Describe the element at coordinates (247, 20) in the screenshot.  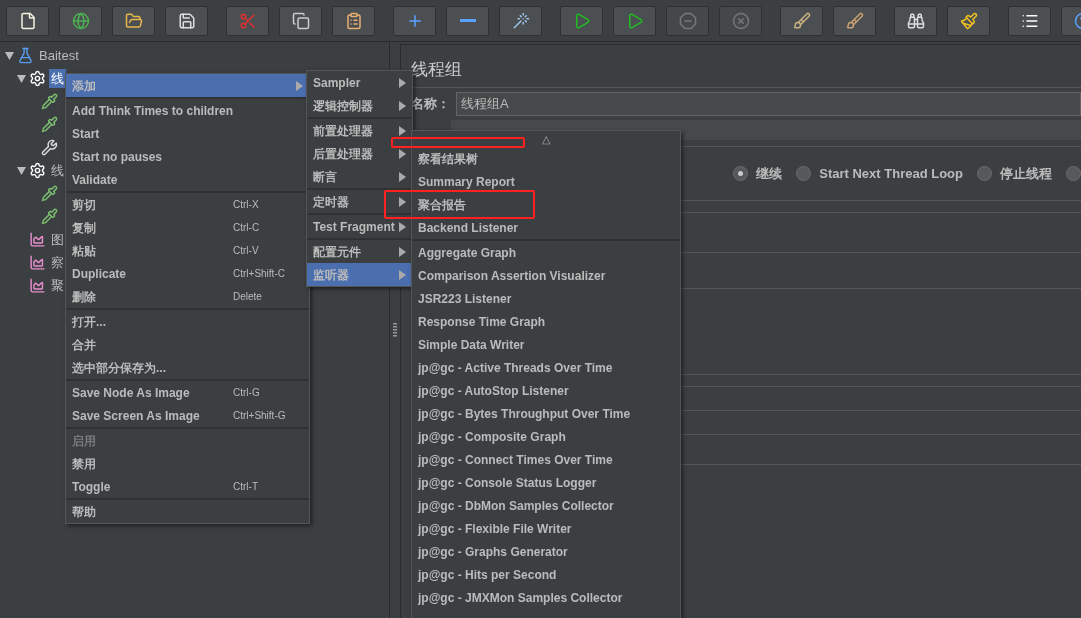
I see `cut-icon` at that location.